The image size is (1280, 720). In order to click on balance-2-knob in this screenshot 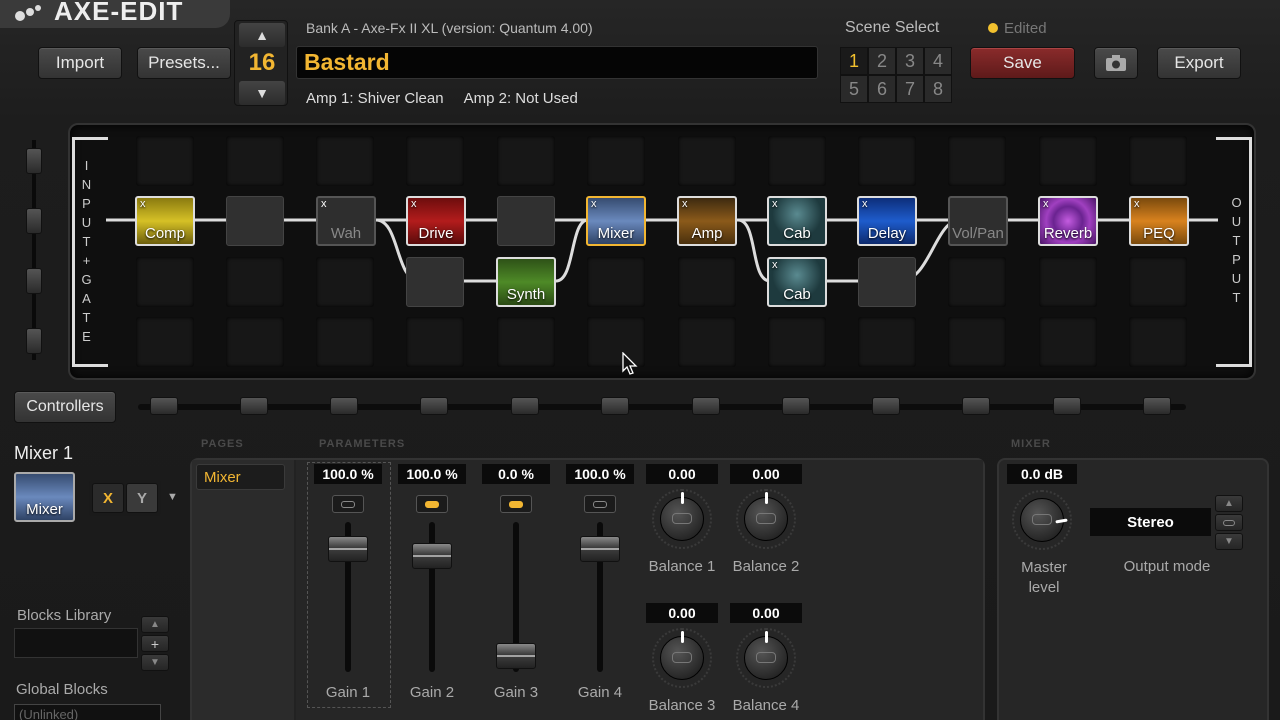, I will do `click(766, 519)`.